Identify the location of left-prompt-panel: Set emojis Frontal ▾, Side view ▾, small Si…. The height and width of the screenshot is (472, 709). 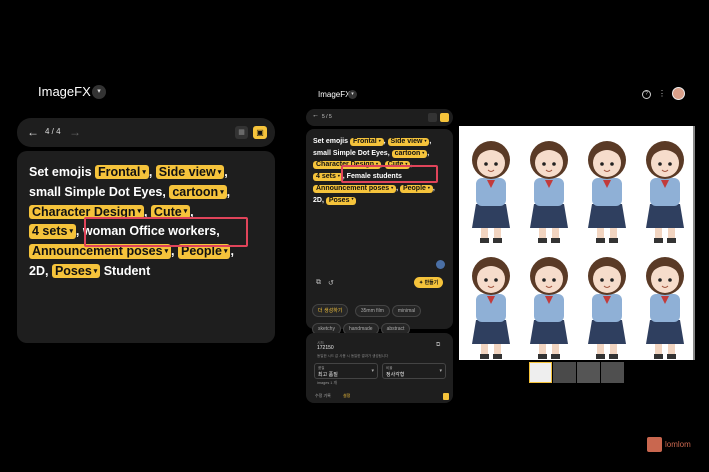
(146, 247).